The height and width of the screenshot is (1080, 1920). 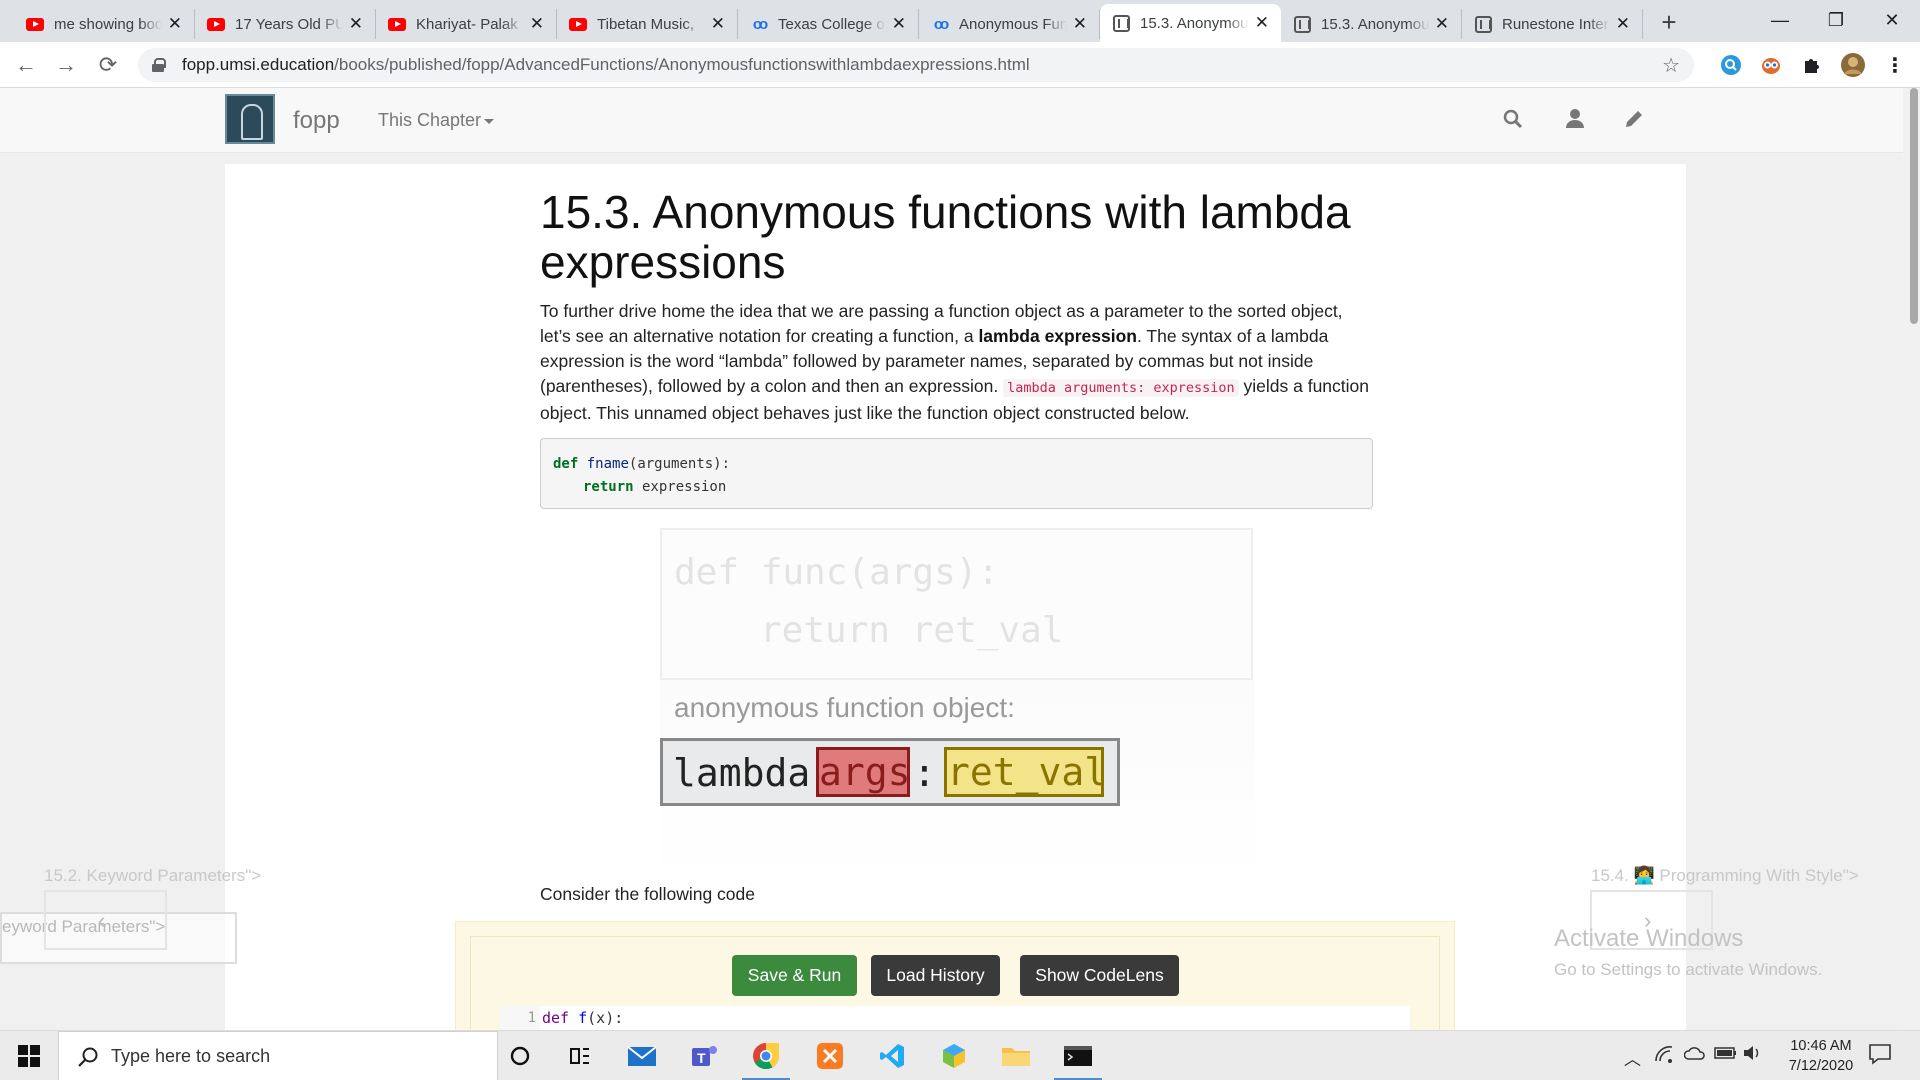 I want to click on vscode-icon, so click(x=892, y=1055).